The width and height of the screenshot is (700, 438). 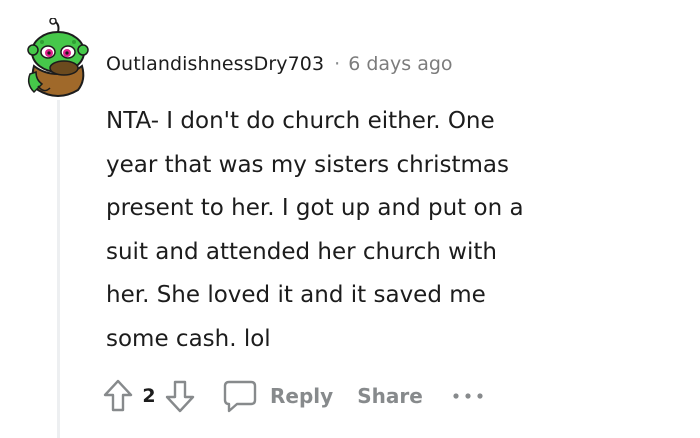 I want to click on upvote-button, so click(x=118, y=396).